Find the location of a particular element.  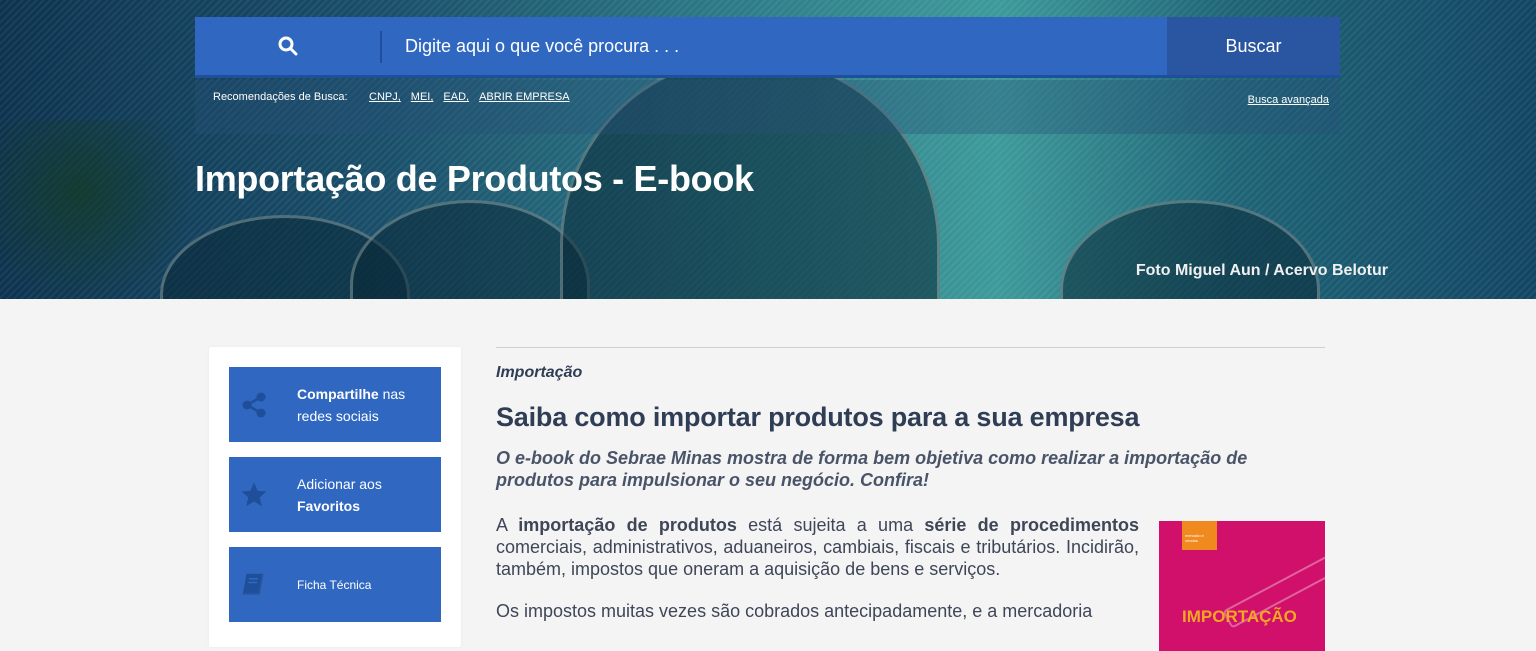

article-category: Importação is located at coordinates (539, 372).